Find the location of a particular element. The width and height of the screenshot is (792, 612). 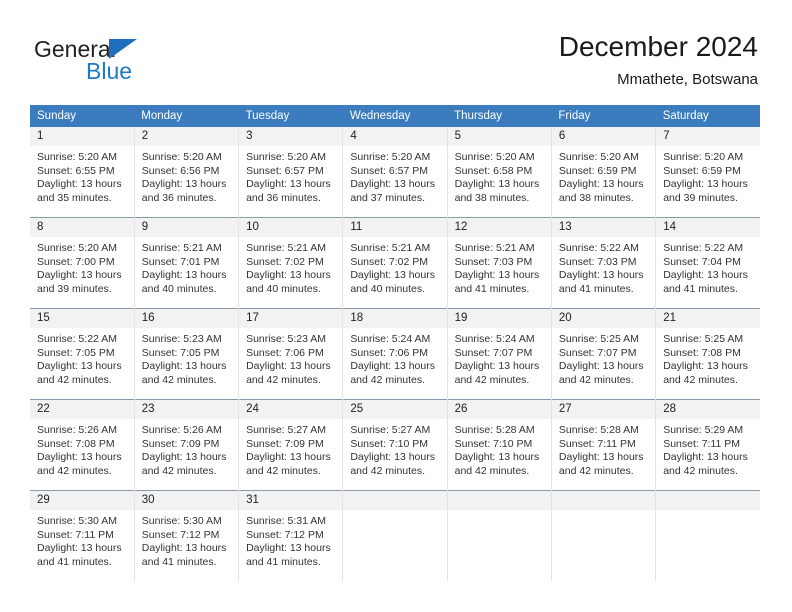

sunrise-text: Sunrise: 5:31 AM is located at coordinates (286, 521).